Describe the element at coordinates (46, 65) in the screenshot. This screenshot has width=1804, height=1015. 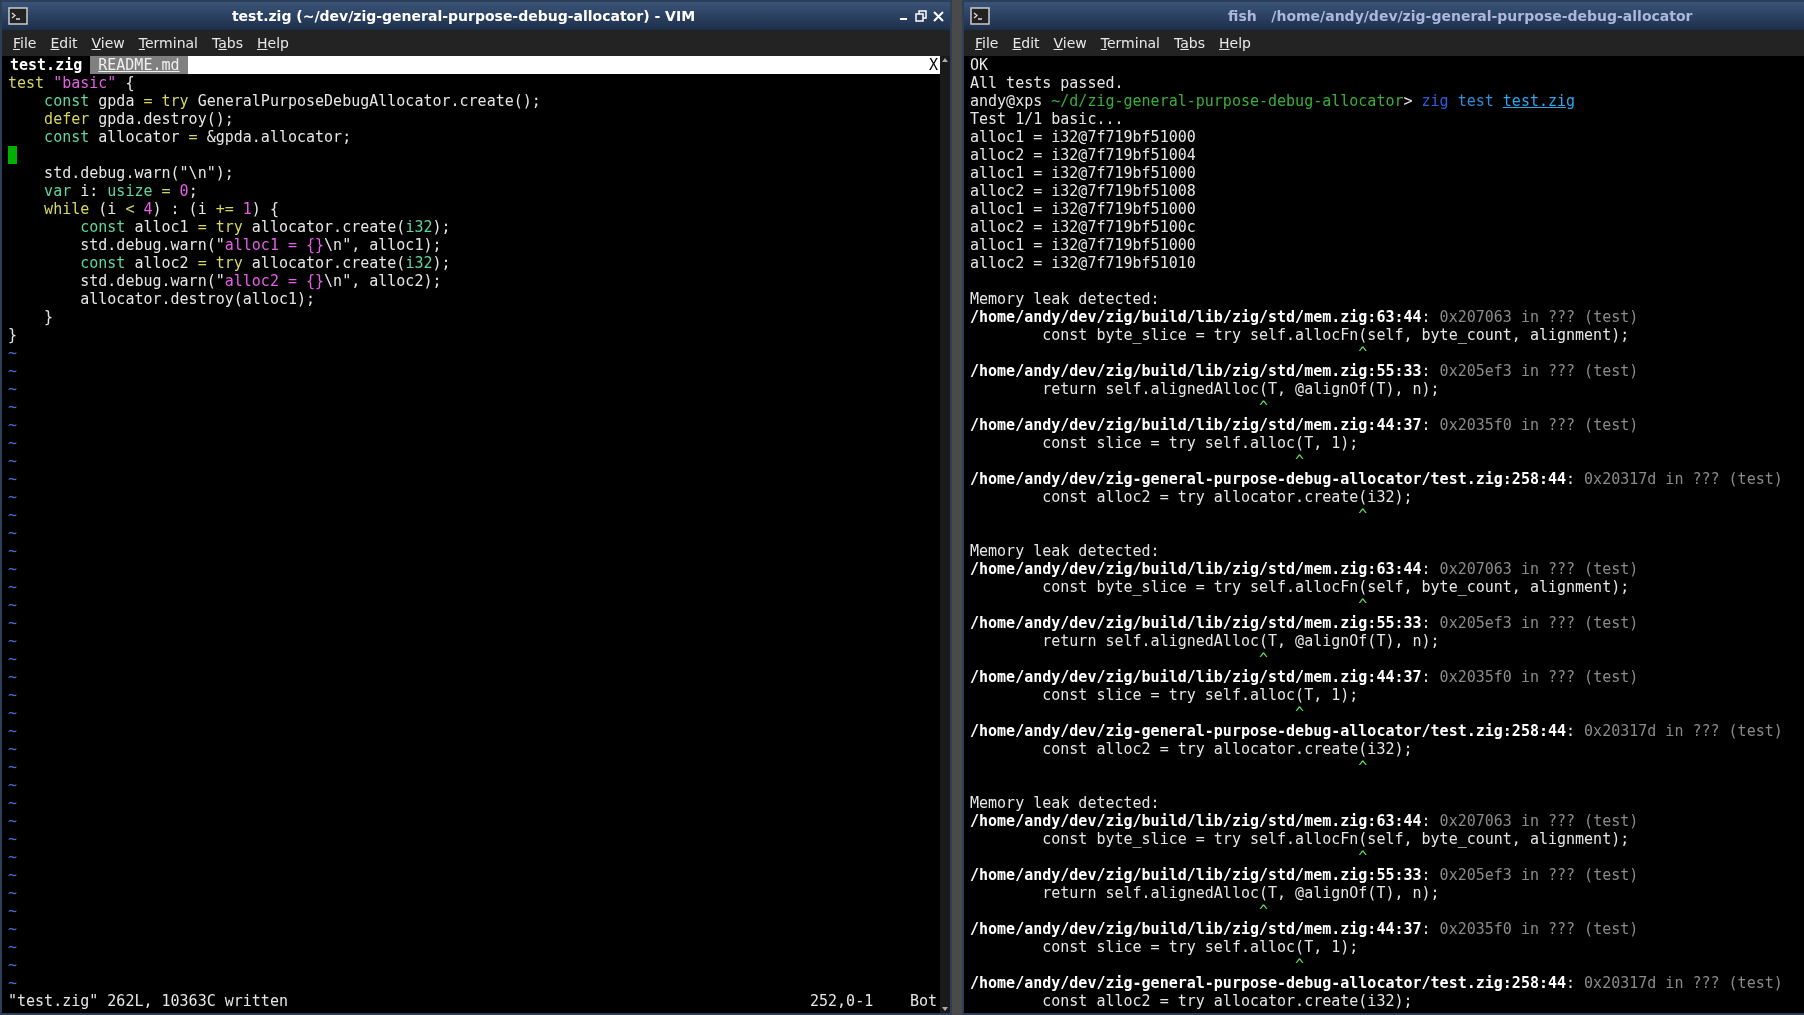
I see `editor-tab: test.zig` at that location.